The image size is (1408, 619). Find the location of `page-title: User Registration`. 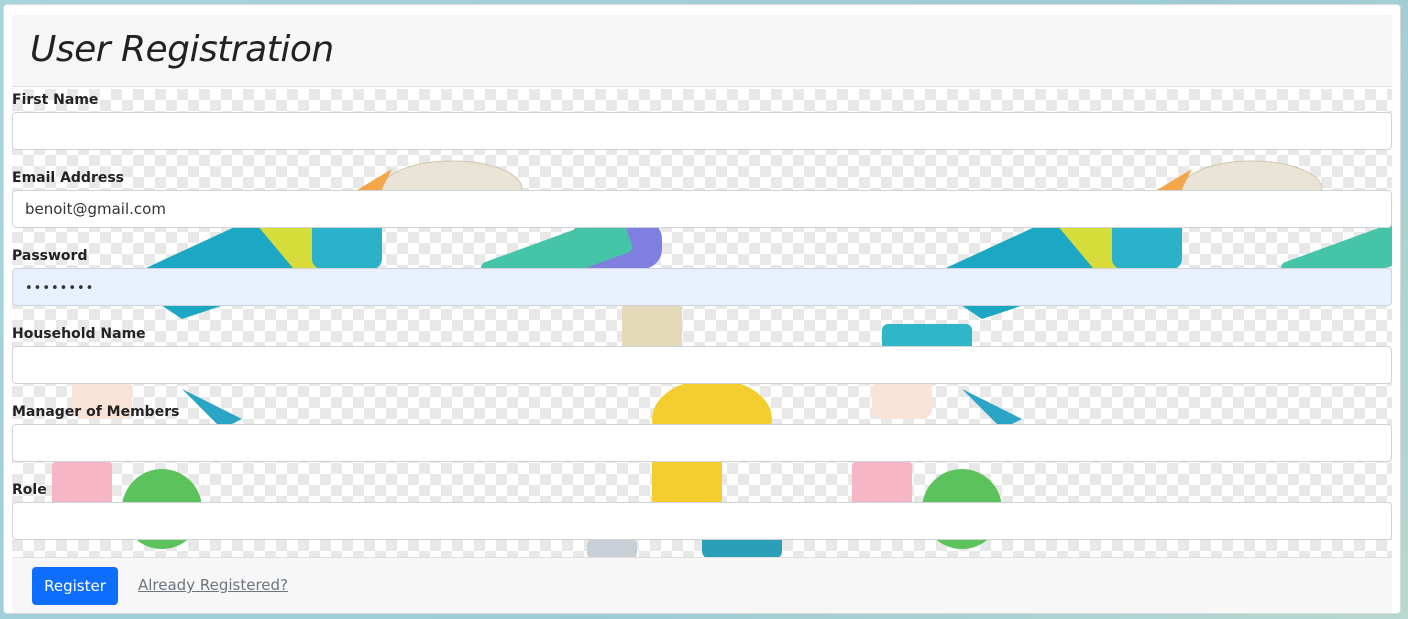

page-title: User Registration is located at coordinates (182, 49).